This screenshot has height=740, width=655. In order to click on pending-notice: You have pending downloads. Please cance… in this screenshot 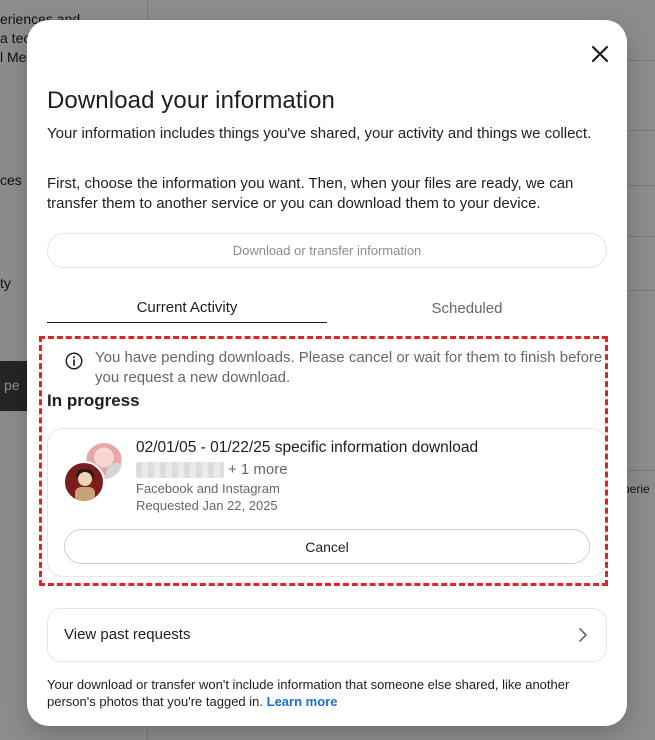, I will do `click(333, 367)`.